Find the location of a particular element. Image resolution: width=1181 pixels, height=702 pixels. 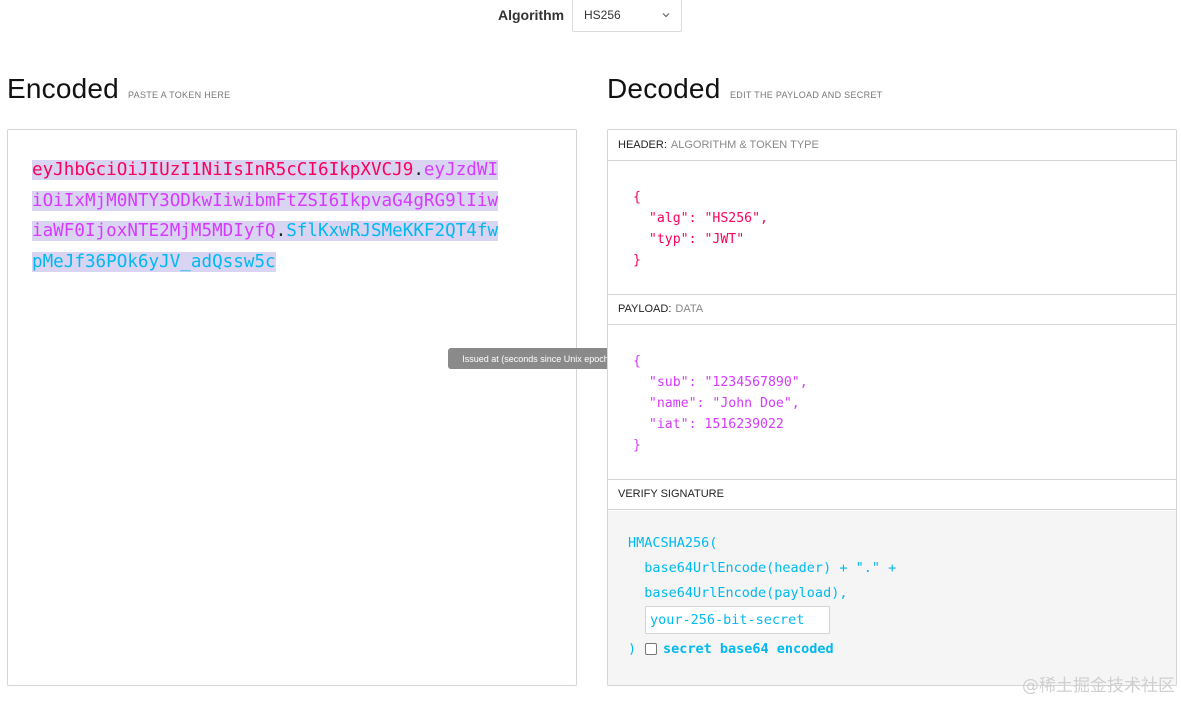

header-json-editor: { "alg": "HS256", "typ": "JWT" } is located at coordinates (700, 229).